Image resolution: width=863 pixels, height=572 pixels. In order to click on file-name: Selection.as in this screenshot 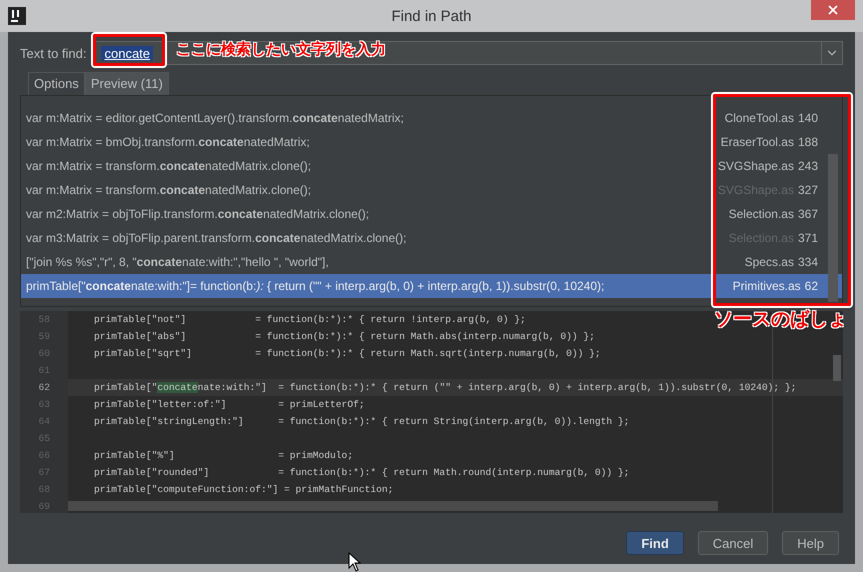, I will do `click(761, 214)`.